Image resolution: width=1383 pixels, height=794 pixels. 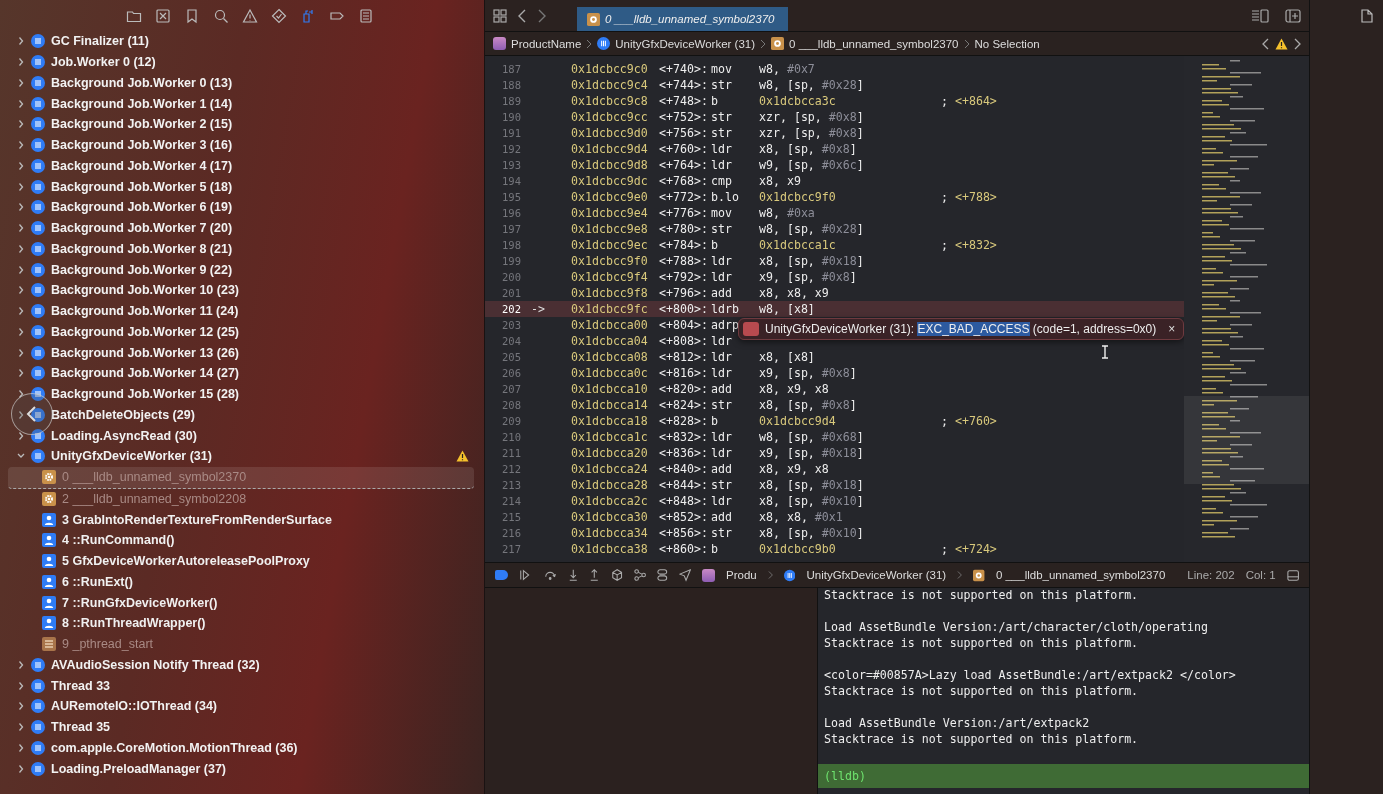 I want to click on thread-label: UnityGfxDeviceWorker (31), so click(x=131, y=456).